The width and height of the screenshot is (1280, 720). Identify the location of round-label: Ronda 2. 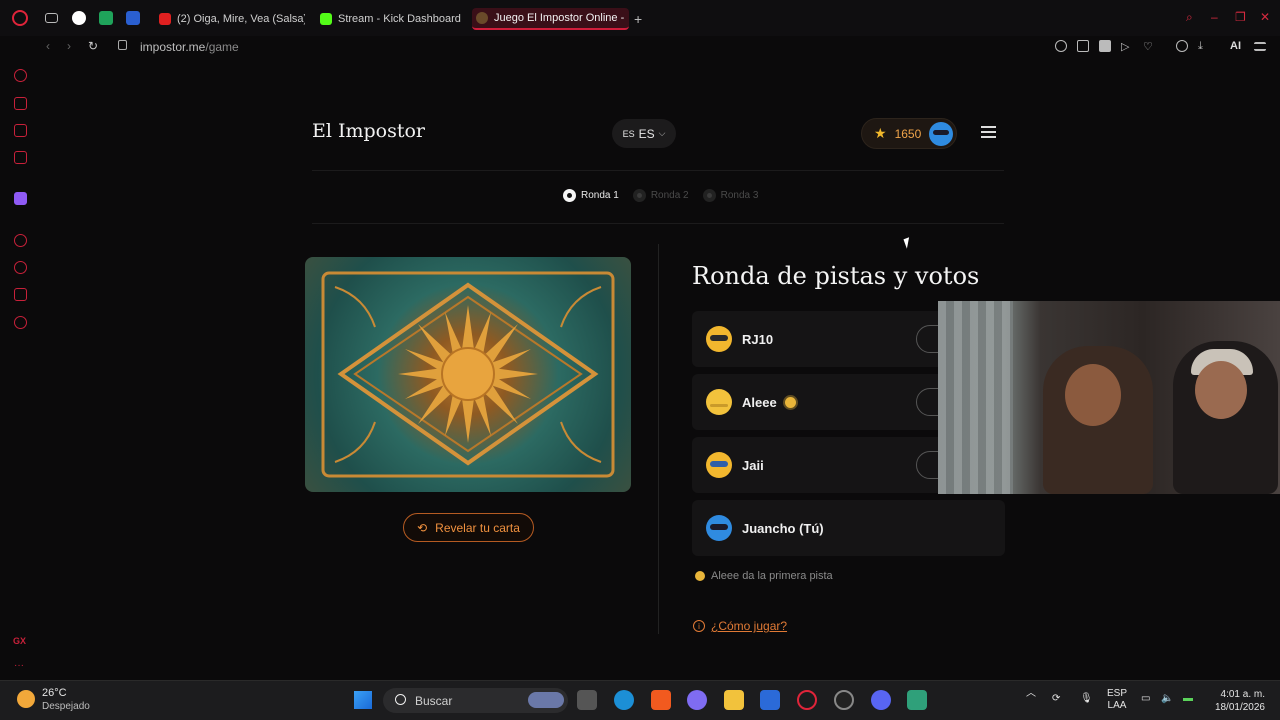
(669, 195).